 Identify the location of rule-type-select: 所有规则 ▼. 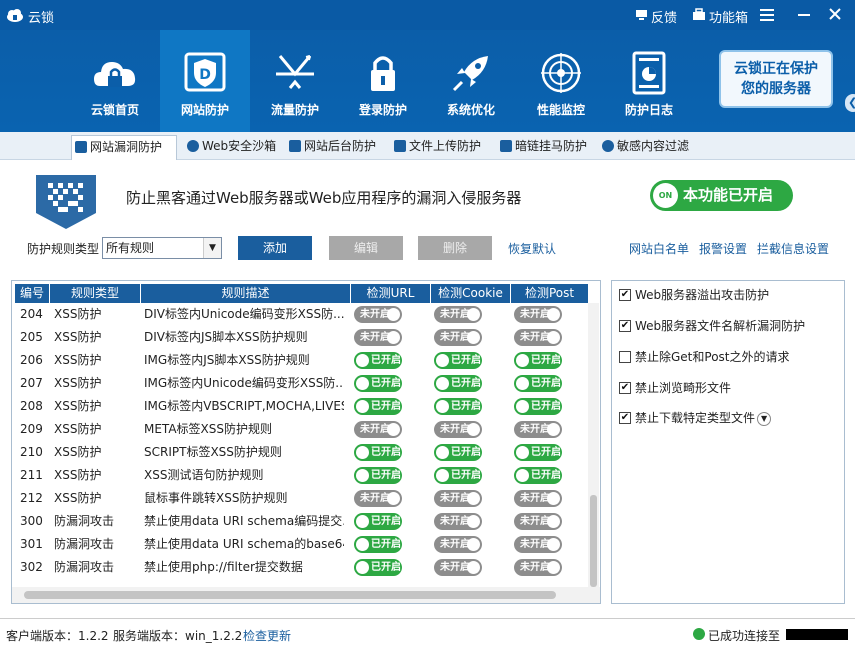
(162, 248).